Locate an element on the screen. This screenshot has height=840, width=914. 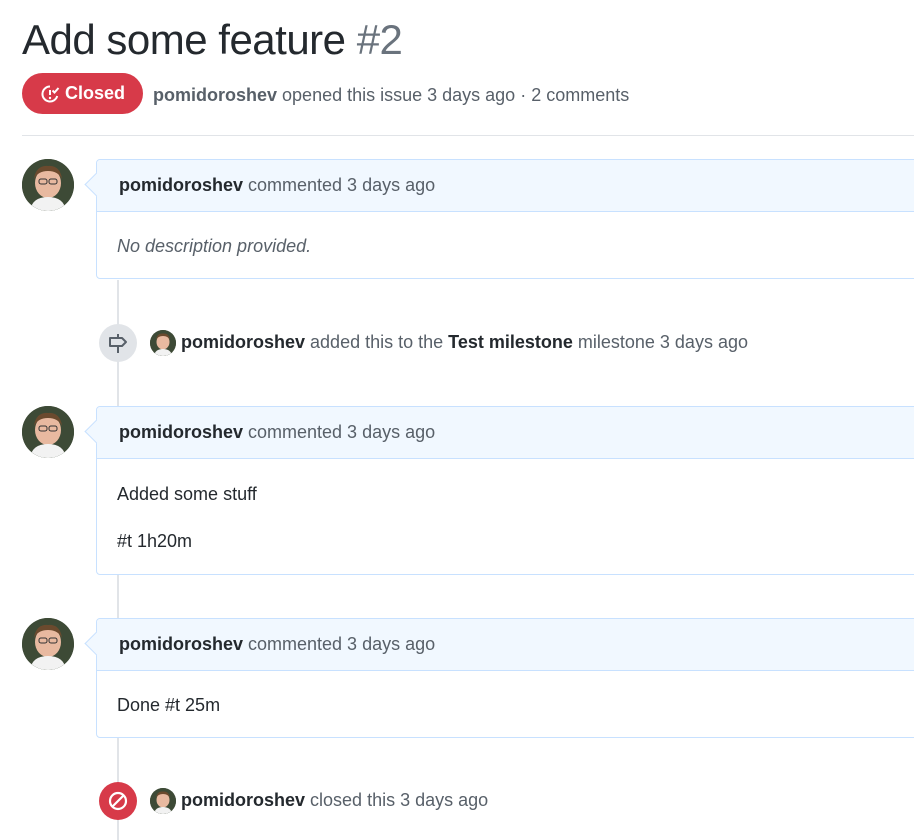
comment-body-line: Added some stuff is located at coordinates (187, 494).